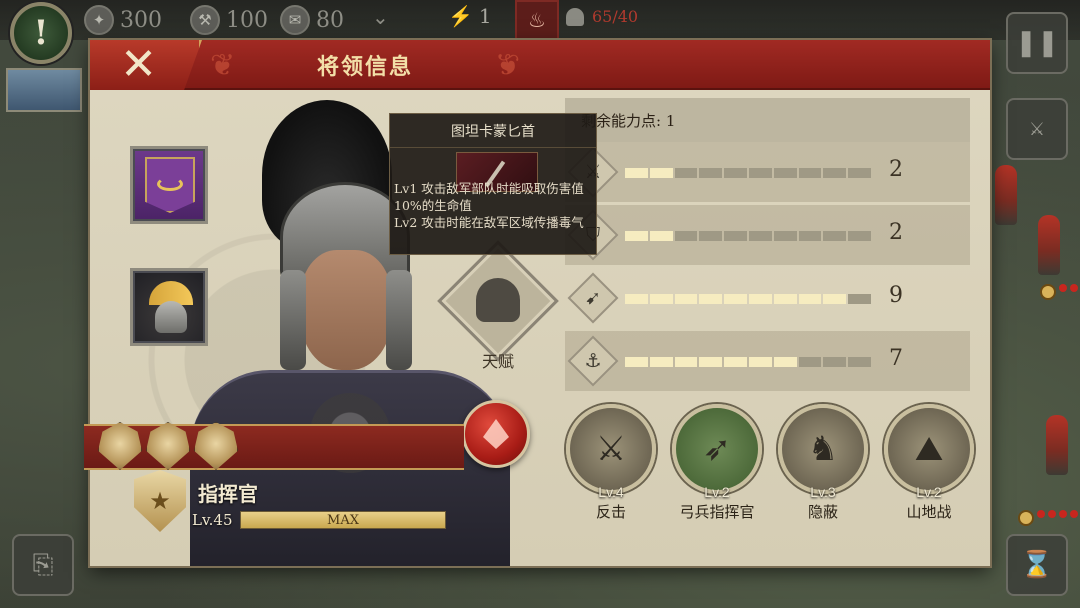 This screenshot has width=1080, height=608. What do you see at coordinates (330, 20) in the screenshot?
I see `resource-scroll-value: 80` at bounding box center [330, 20].